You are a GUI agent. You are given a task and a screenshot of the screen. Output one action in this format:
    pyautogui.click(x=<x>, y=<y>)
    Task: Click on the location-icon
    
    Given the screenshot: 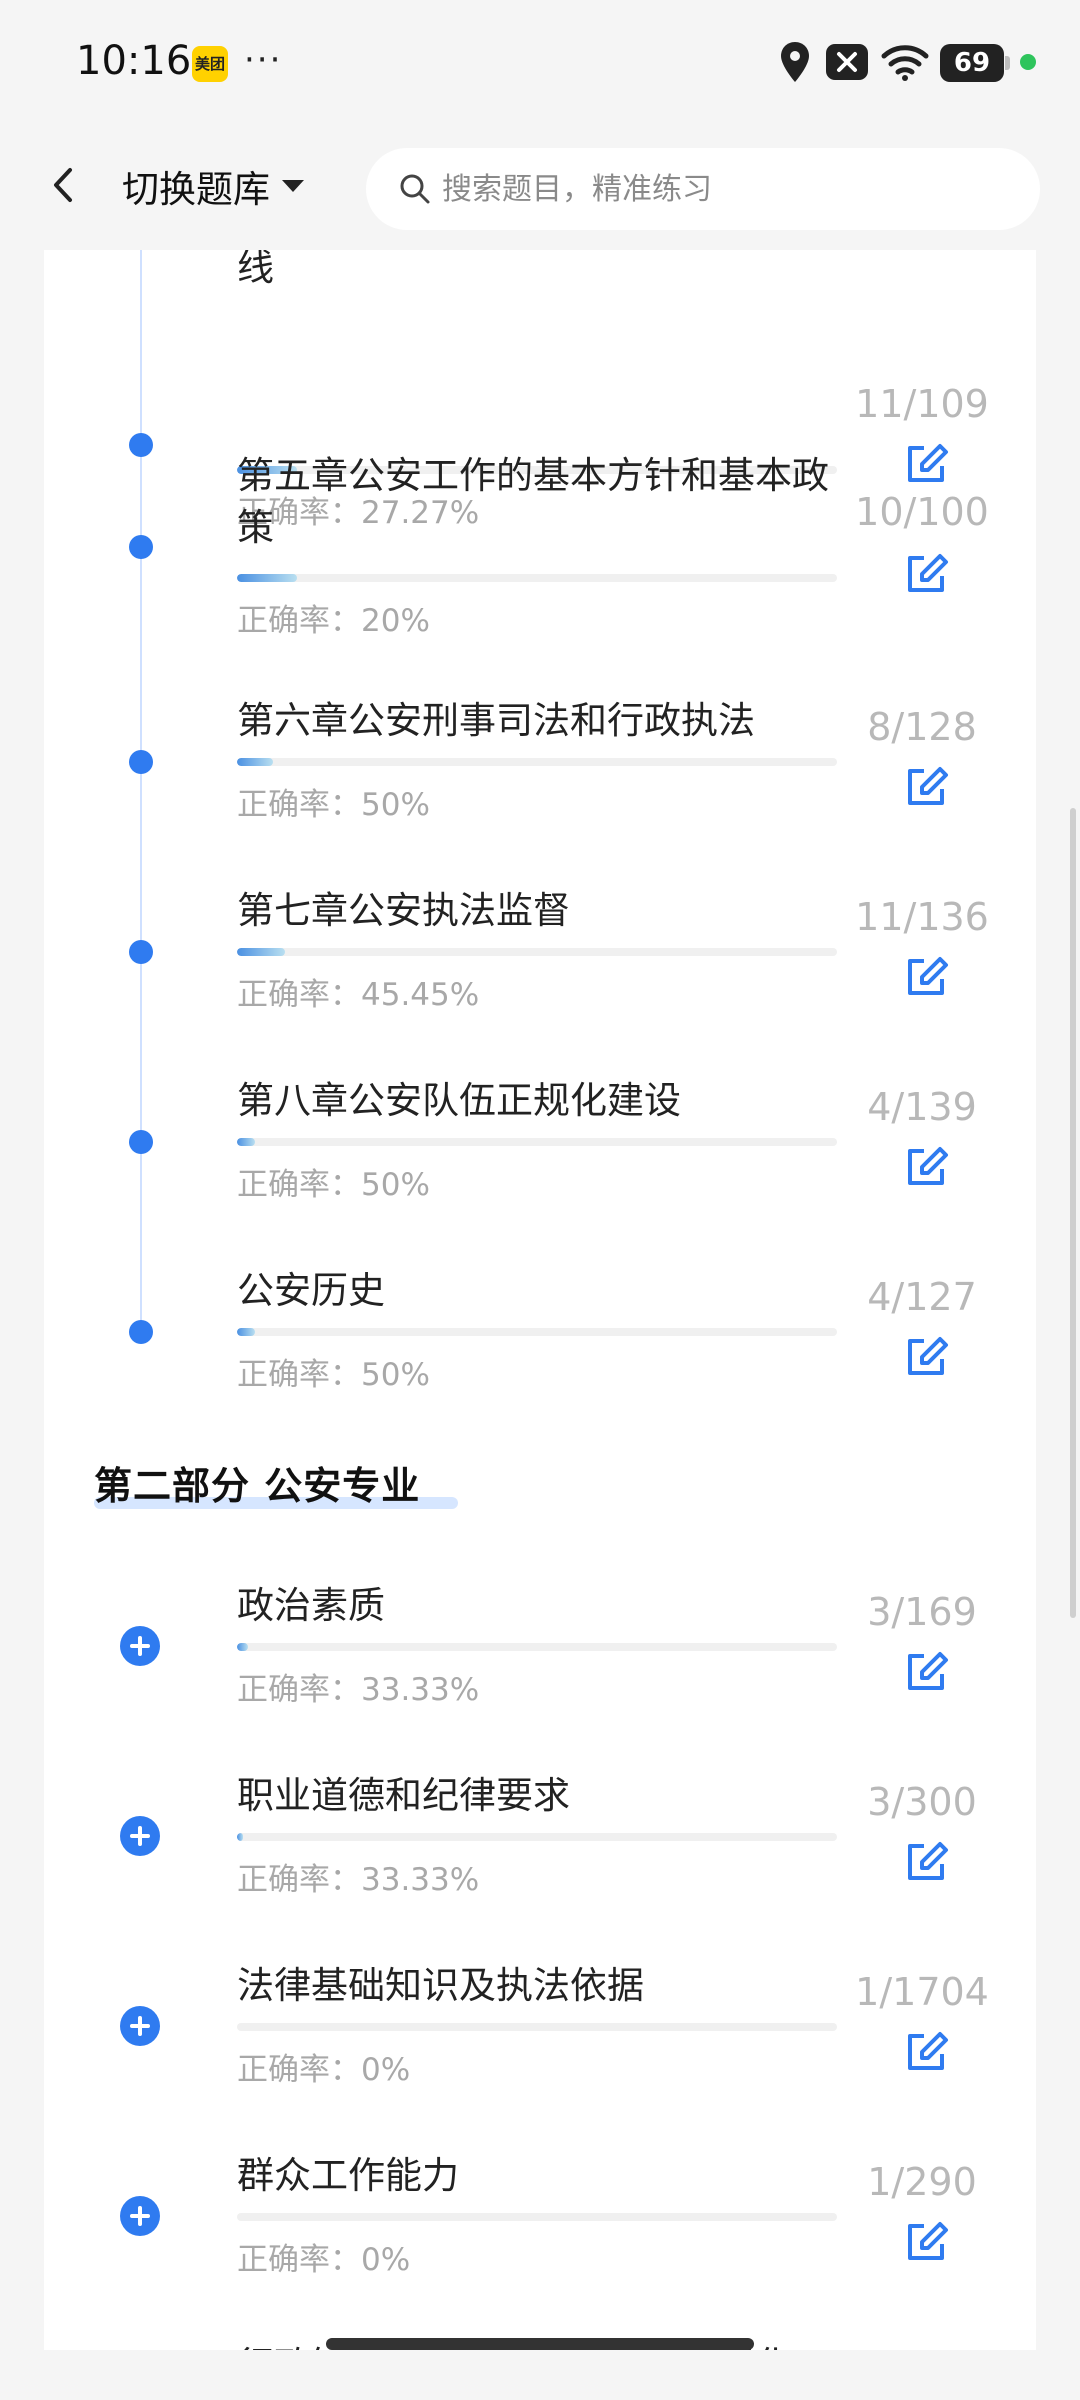 What is the action you would take?
    pyautogui.click(x=795, y=62)
    